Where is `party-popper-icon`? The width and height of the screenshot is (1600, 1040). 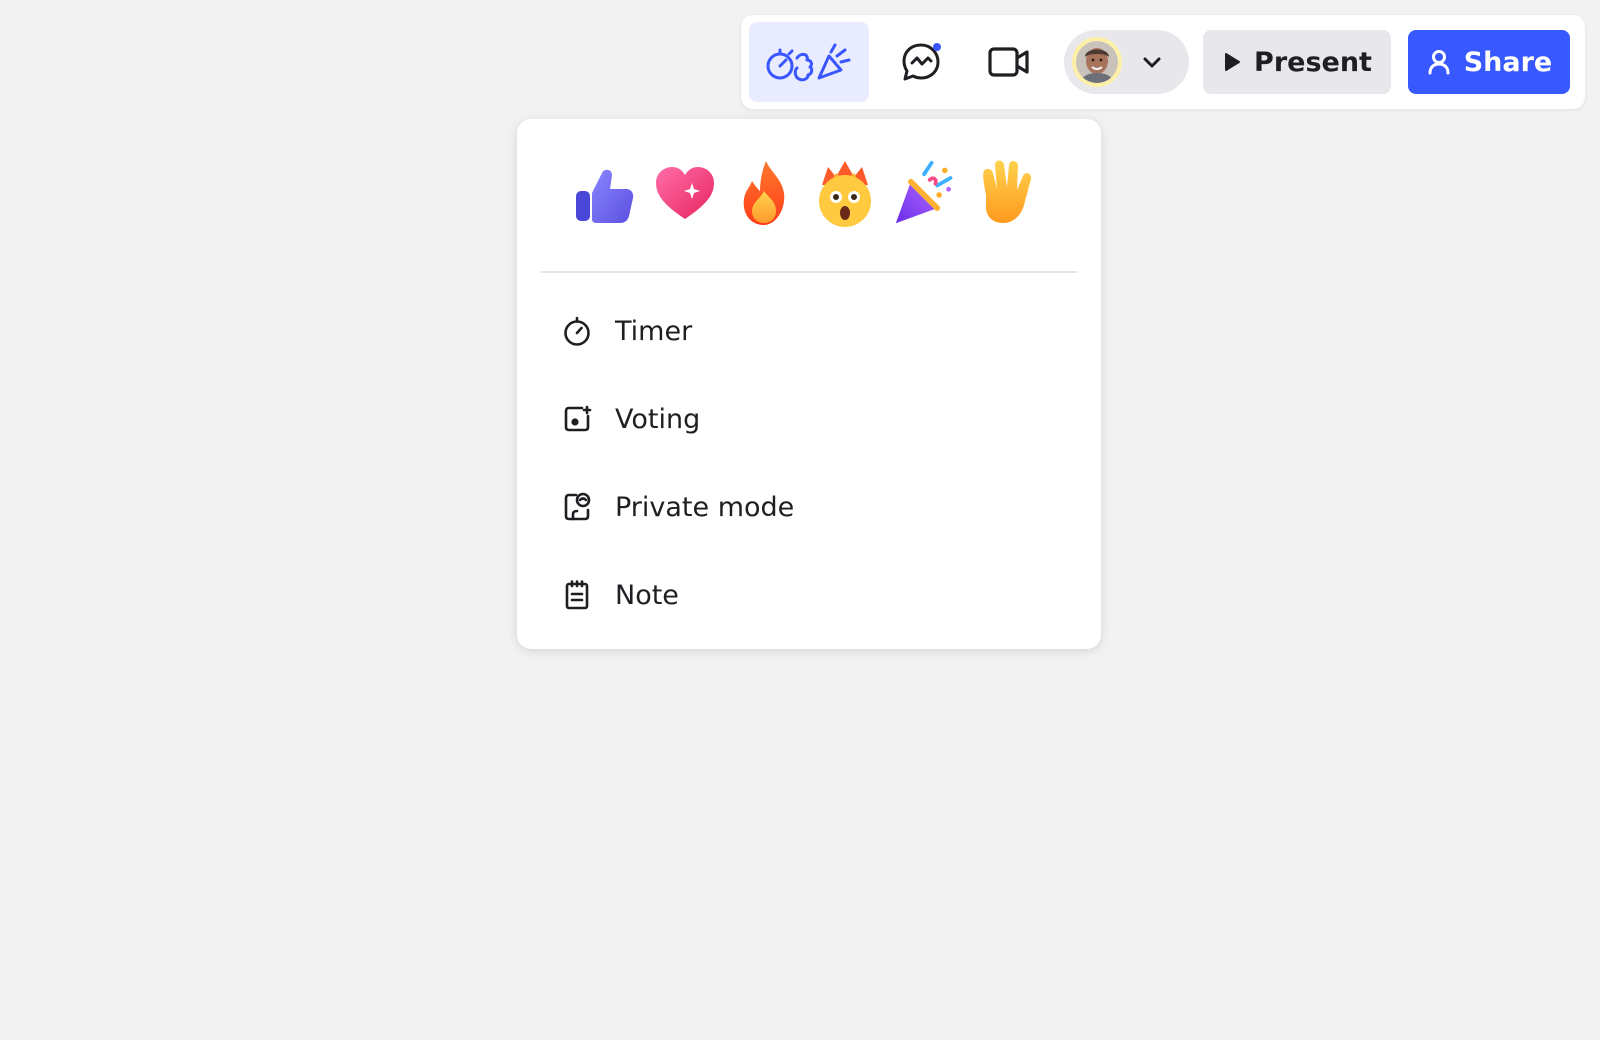
party-popper-icon is located at coordinates (924, 192).